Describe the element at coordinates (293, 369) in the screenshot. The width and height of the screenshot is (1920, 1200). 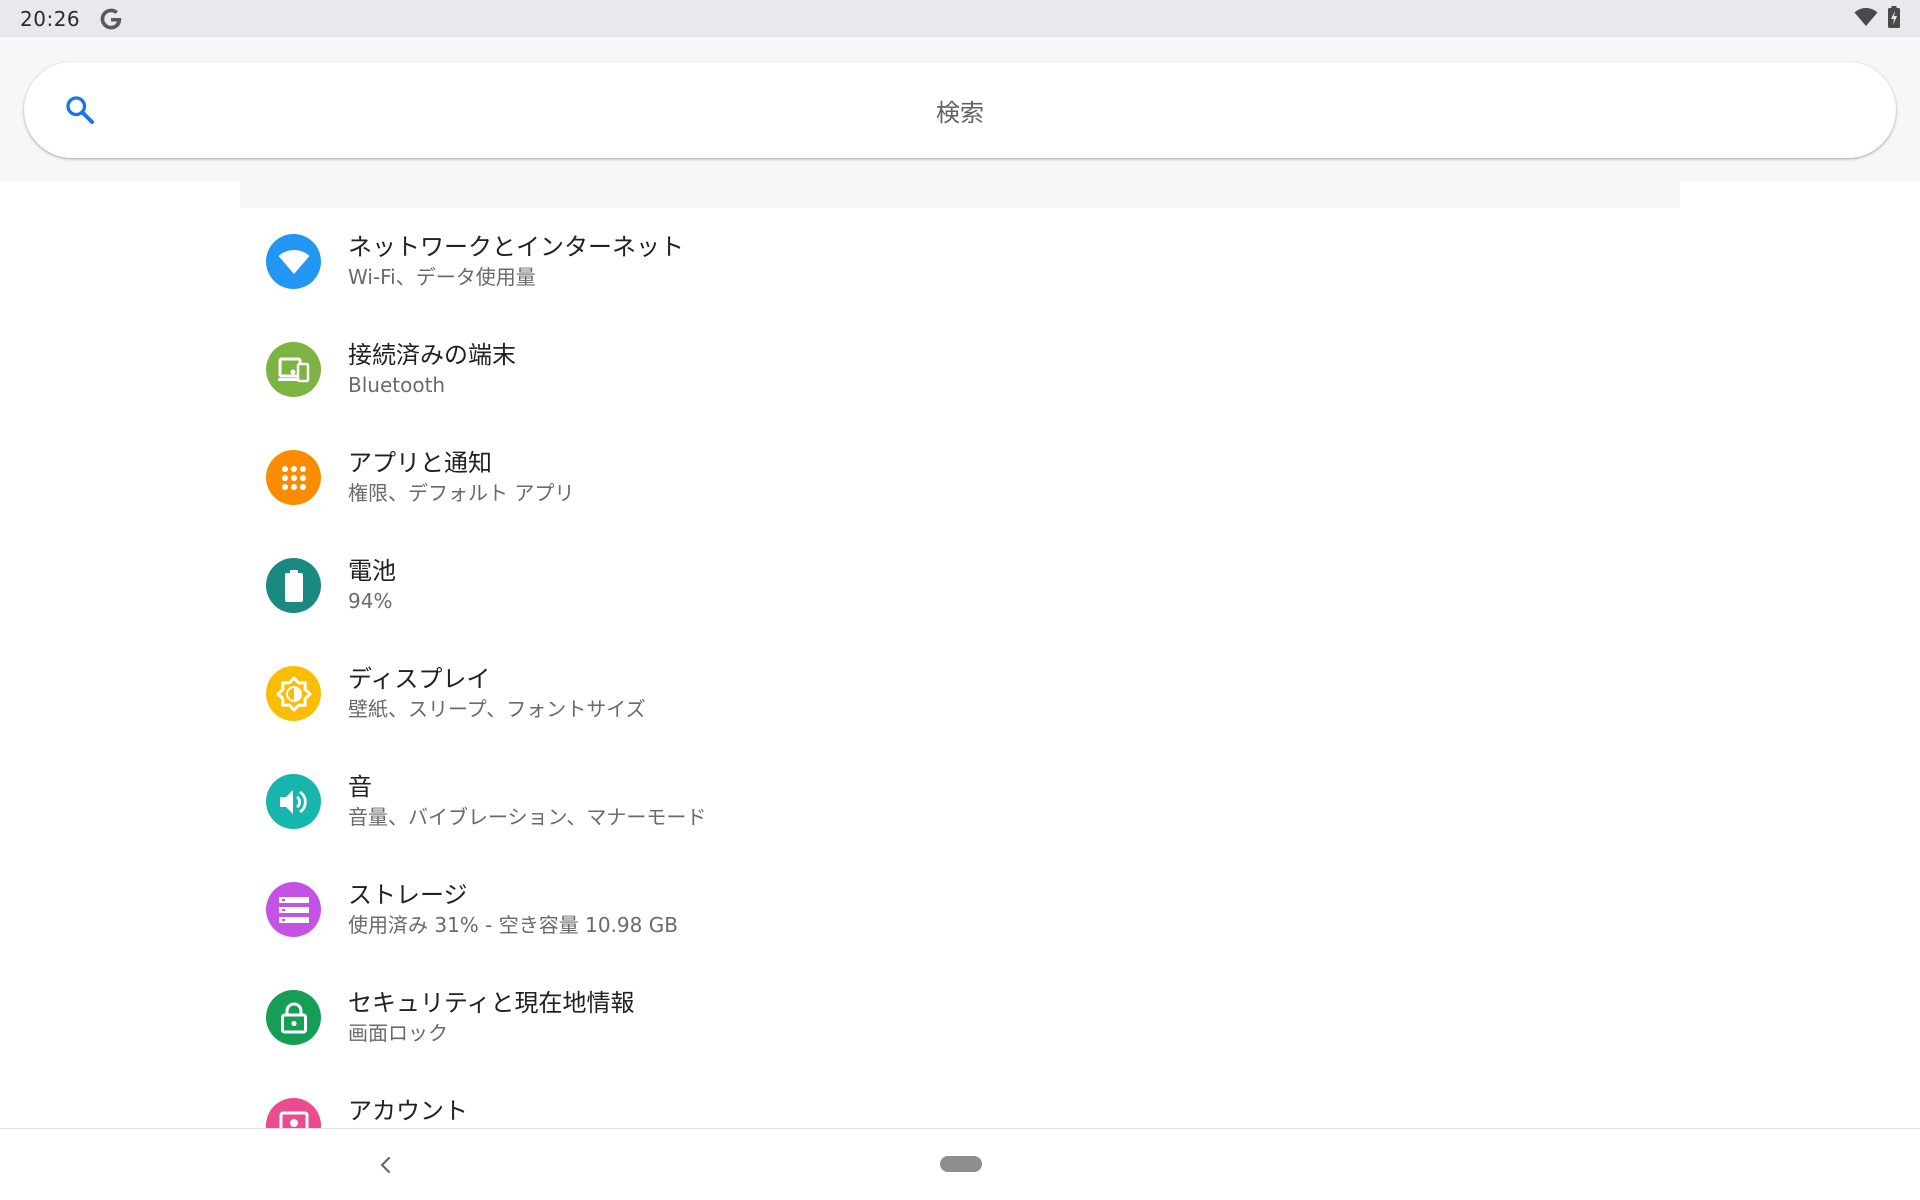
I see `devices-icon` at that location.